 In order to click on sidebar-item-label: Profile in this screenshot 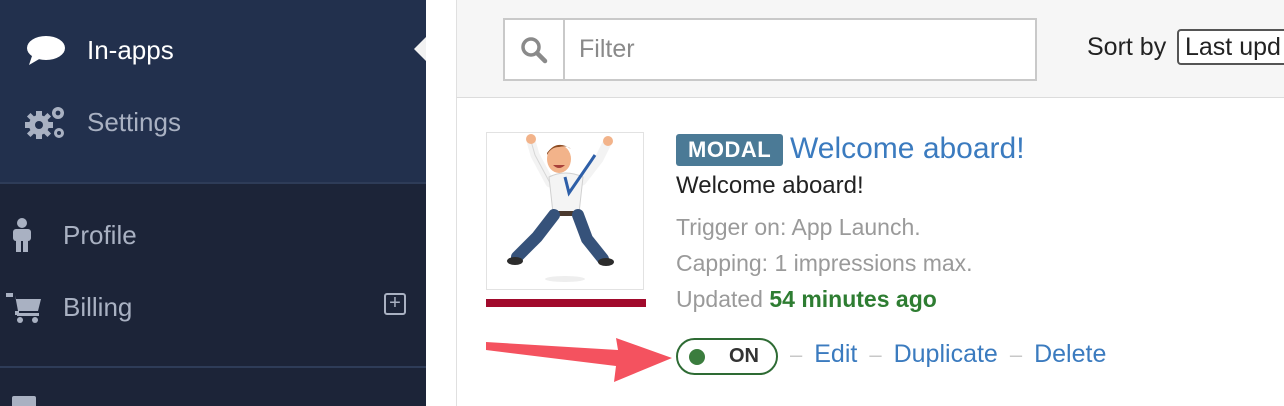, I will do `click(100, 234)`.